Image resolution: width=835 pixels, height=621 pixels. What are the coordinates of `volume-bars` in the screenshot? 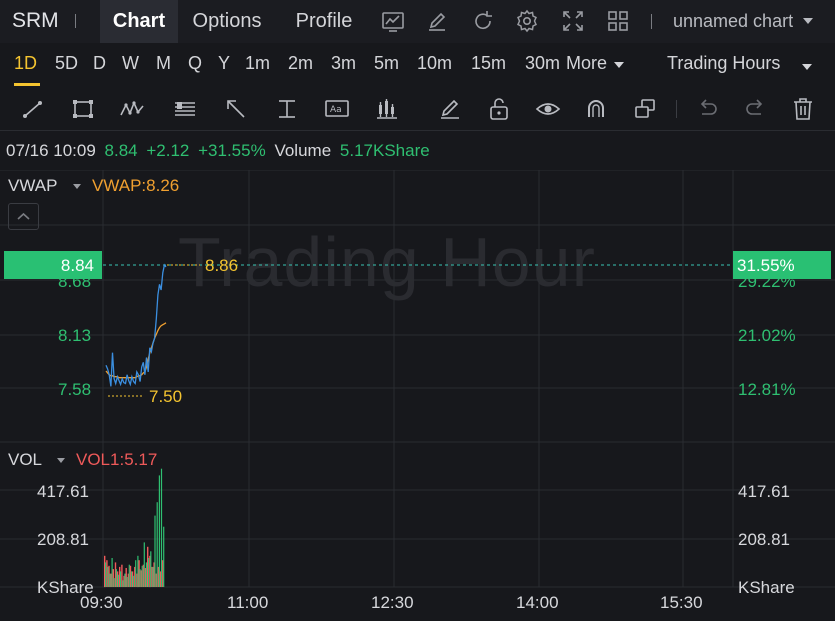 It's located at (134, 528).